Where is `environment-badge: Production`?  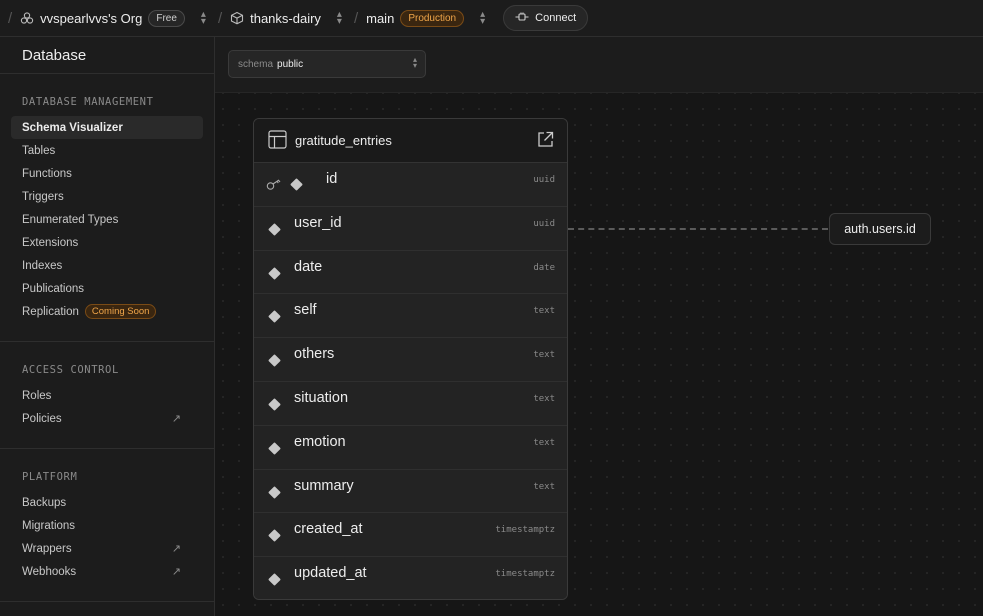 environment-badge: Production is located at coordinates (432, 18).